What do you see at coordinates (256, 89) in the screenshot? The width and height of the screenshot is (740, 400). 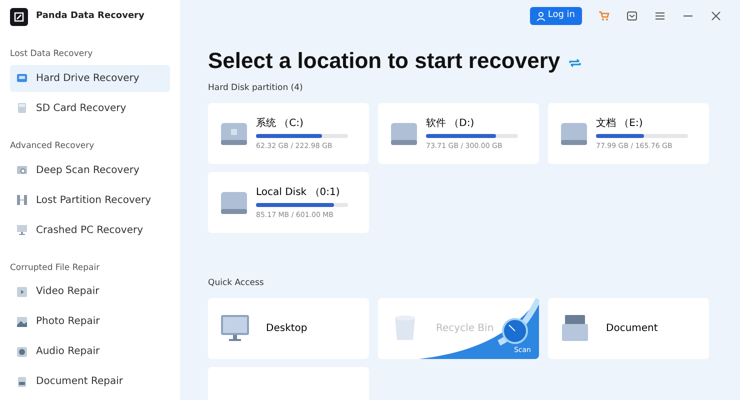 I see `section-title: Hard Disk partition (4)` at bounding box center [256, 89].